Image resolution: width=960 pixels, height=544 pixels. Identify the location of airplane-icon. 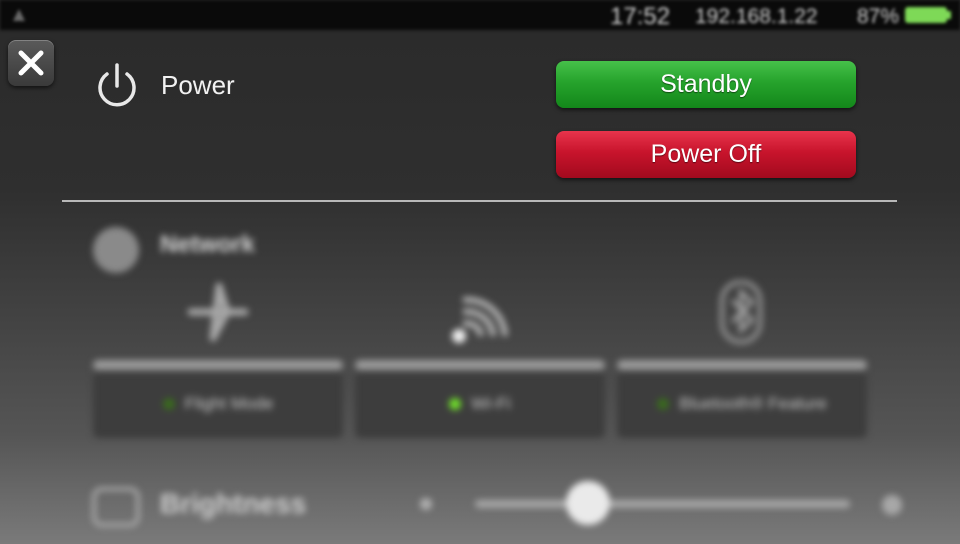
(218, 312).